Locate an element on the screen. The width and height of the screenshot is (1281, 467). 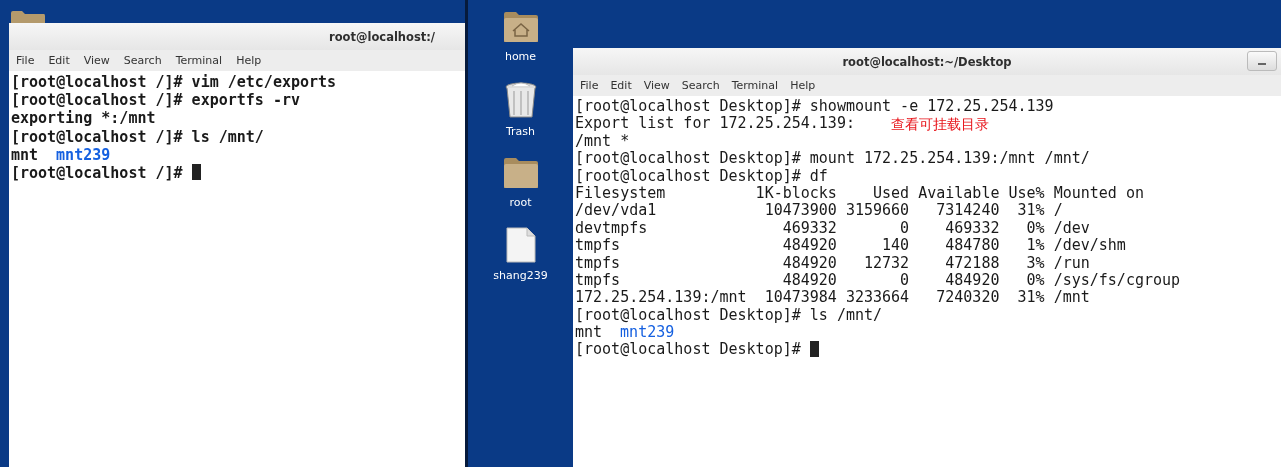
terminal-line: 172.25.254.139:/mnt 10473984 3233664 7240320 31% /mnt is located at coordinates (832, 298).